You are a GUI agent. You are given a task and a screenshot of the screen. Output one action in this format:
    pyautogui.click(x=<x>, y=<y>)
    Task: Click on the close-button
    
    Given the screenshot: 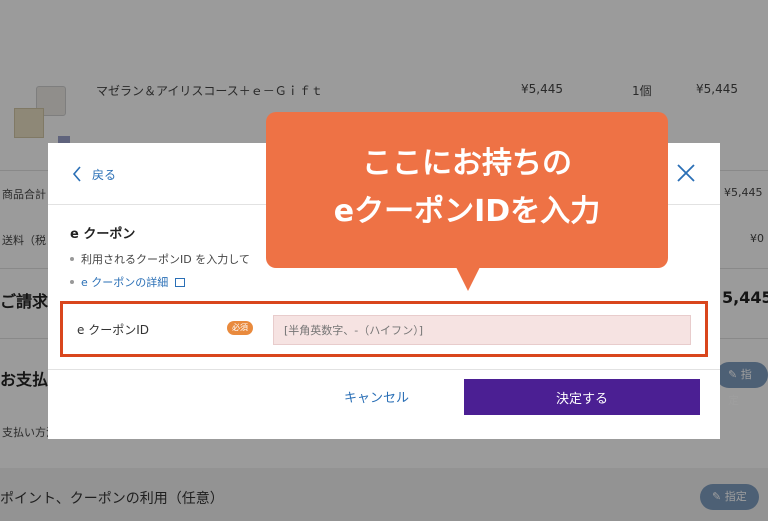 What is the action you would take?
    pyautogui.click(x=686, y=173)
    